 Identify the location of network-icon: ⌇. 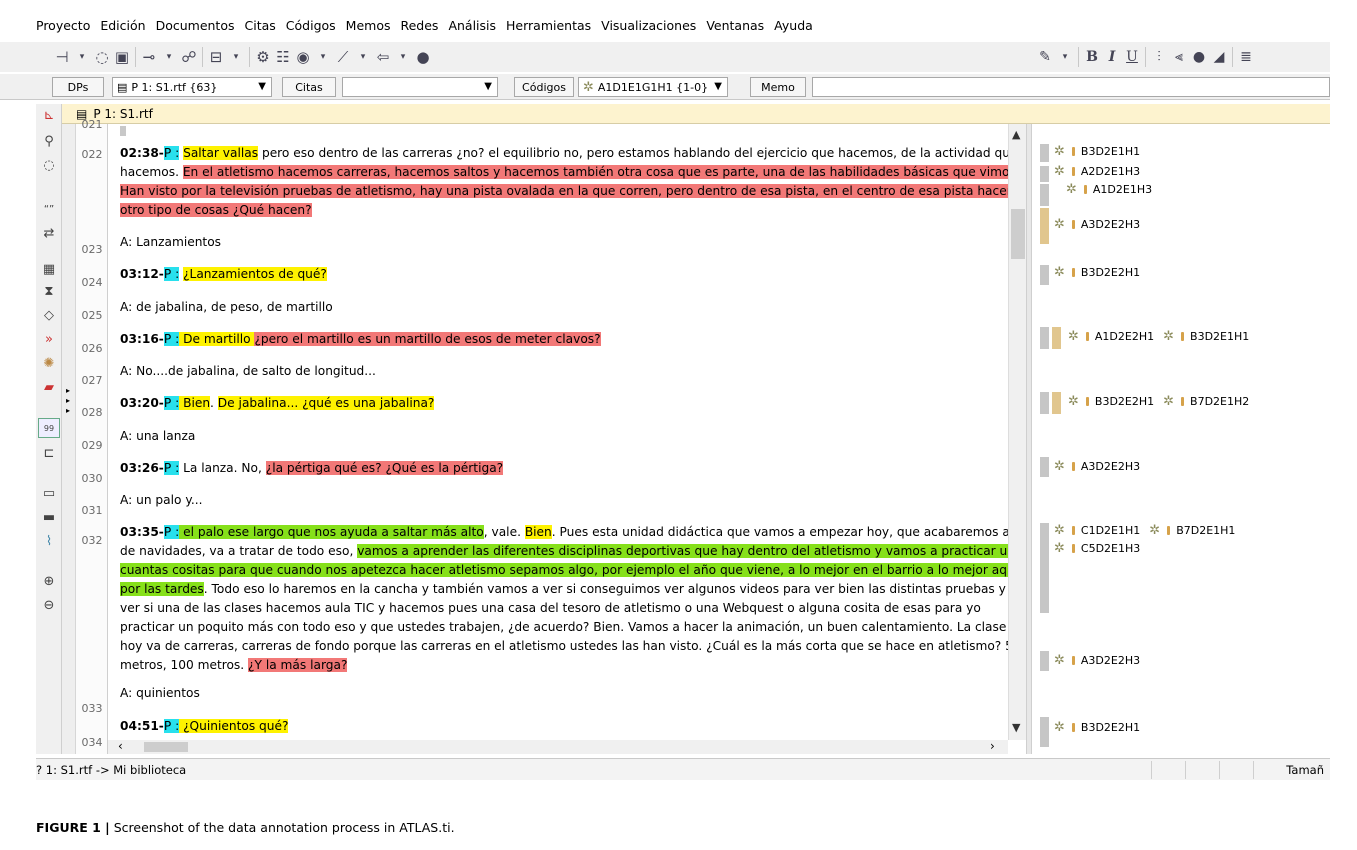
(49, 542).